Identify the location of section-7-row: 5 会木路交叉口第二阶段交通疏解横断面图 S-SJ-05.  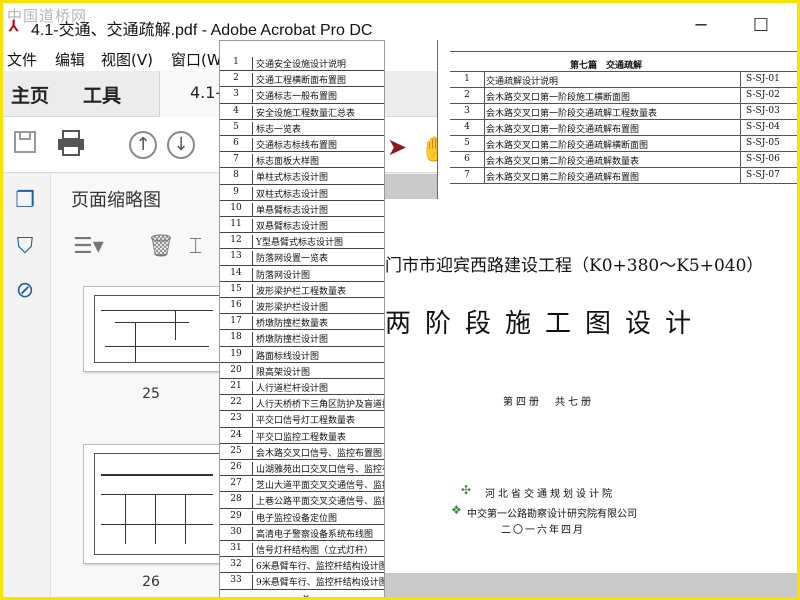
(623, 144).